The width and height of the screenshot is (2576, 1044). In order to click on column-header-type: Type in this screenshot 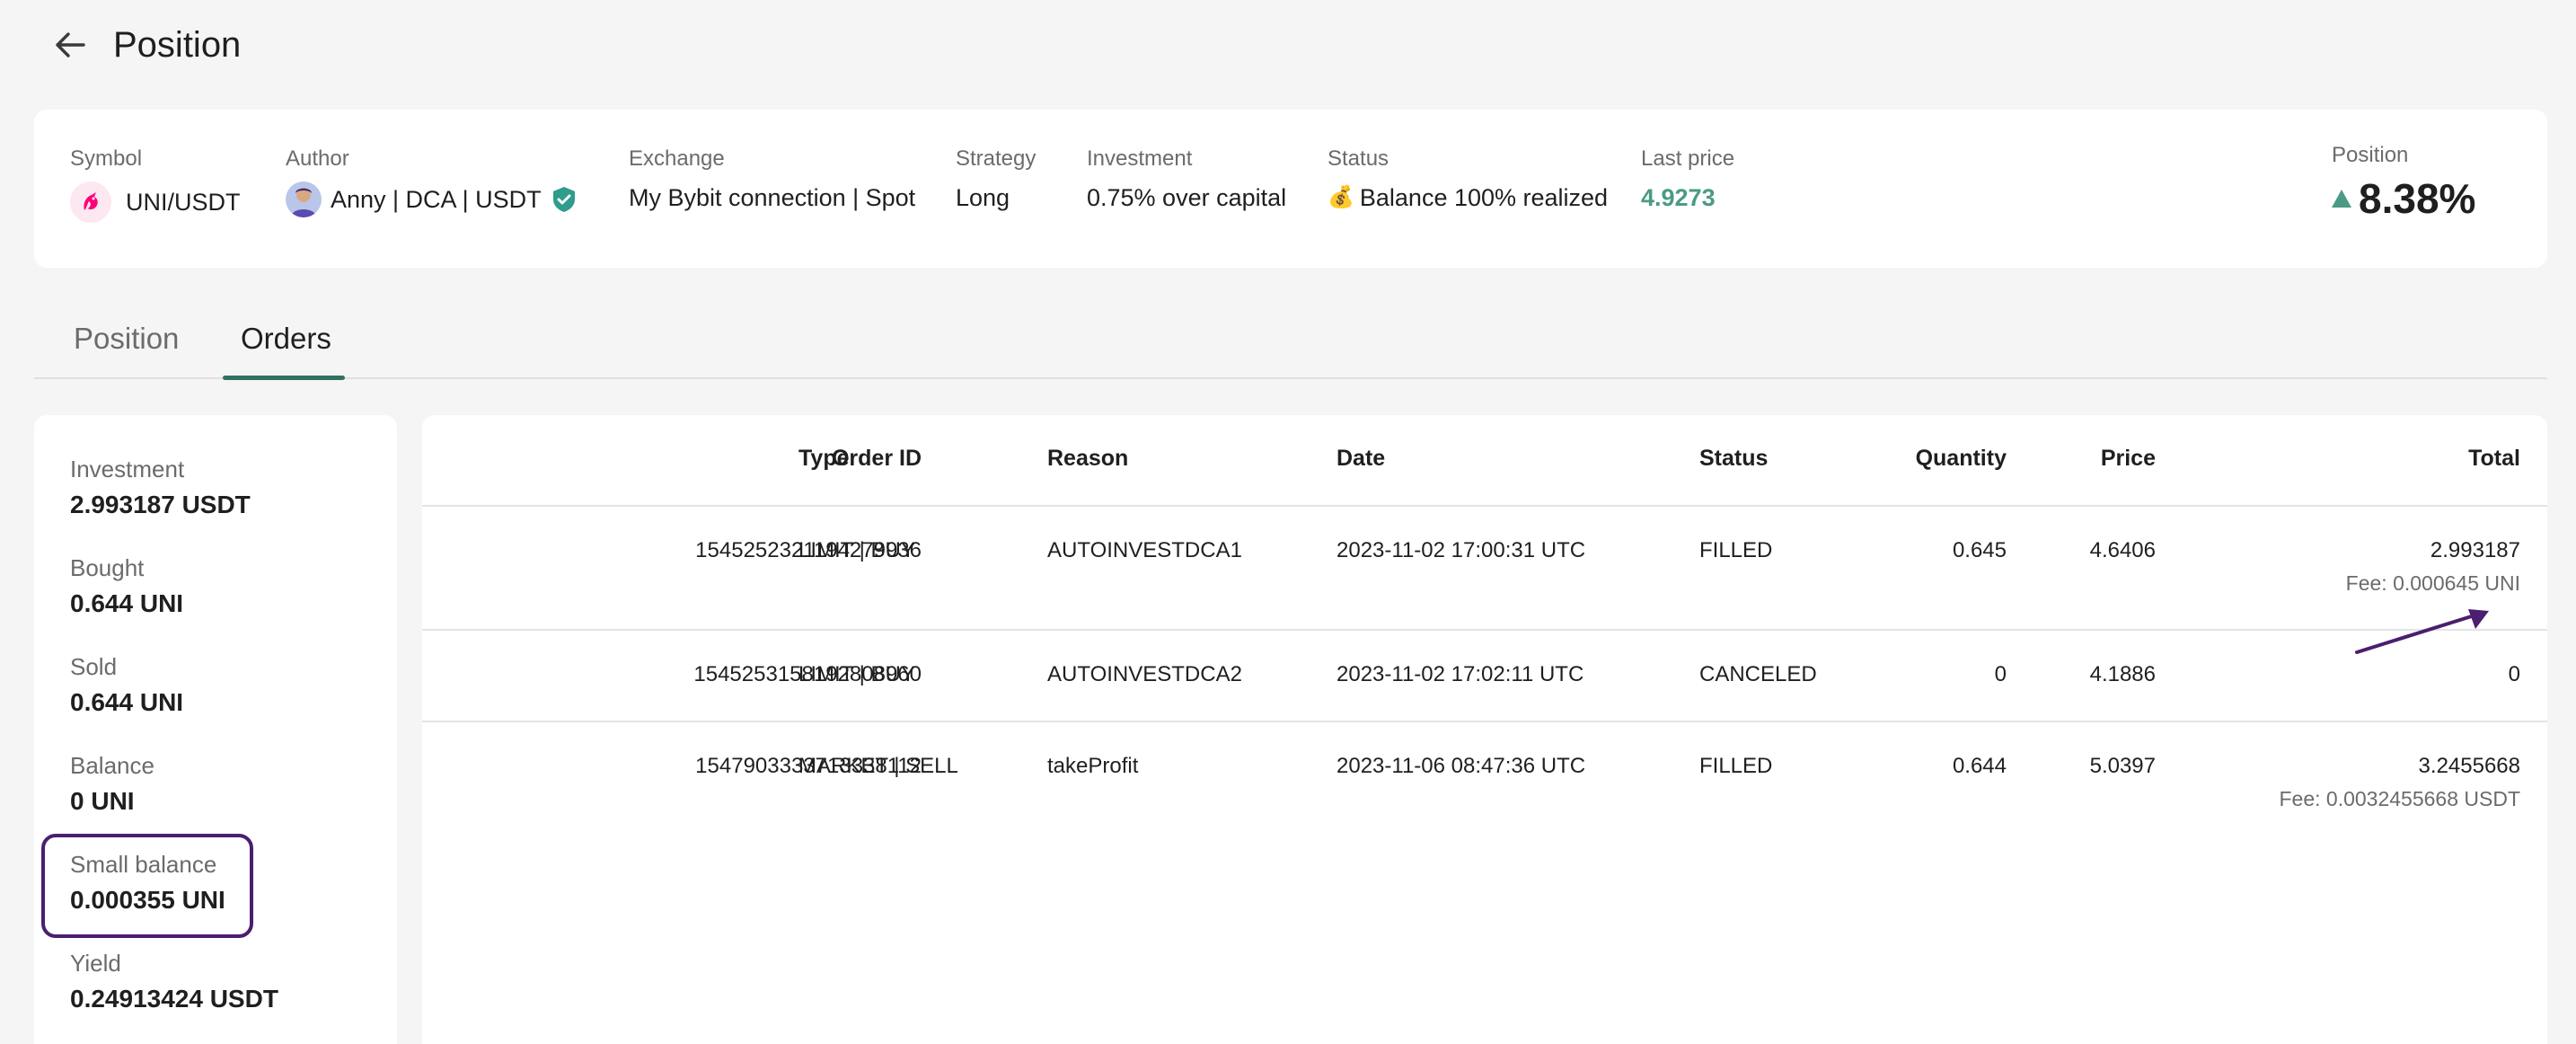, I will do `click(824, 459)`.